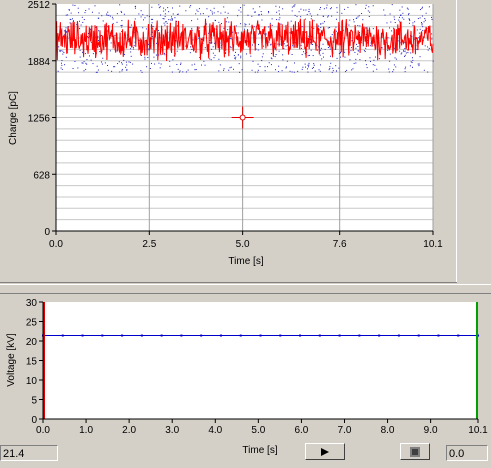  What do you see at coordinates (325, 451) in the screenshot?
I see `play-button` at bounding box center [325, 451].